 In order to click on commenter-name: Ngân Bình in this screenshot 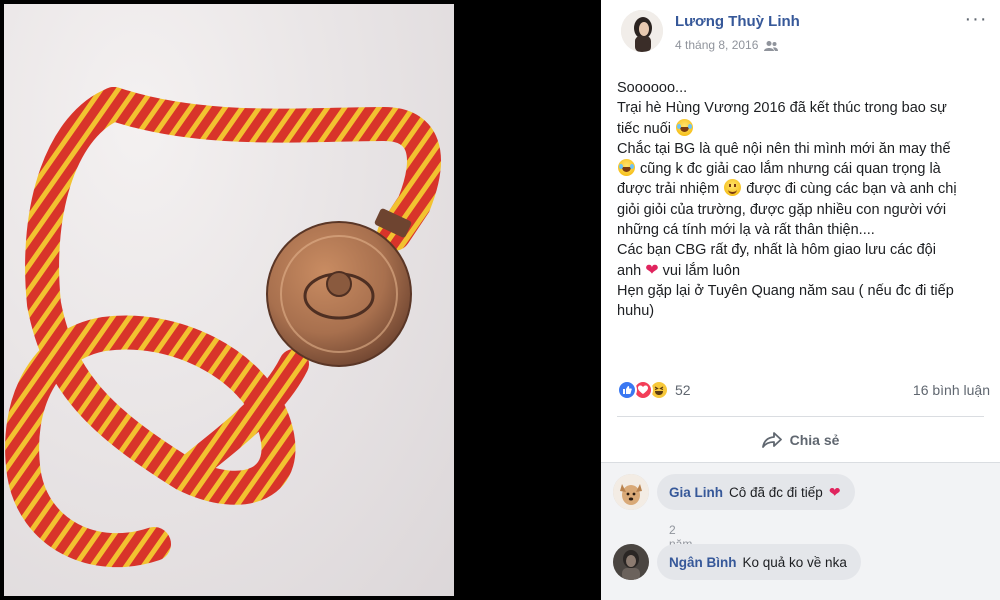, I will do `click(703, 562)`.